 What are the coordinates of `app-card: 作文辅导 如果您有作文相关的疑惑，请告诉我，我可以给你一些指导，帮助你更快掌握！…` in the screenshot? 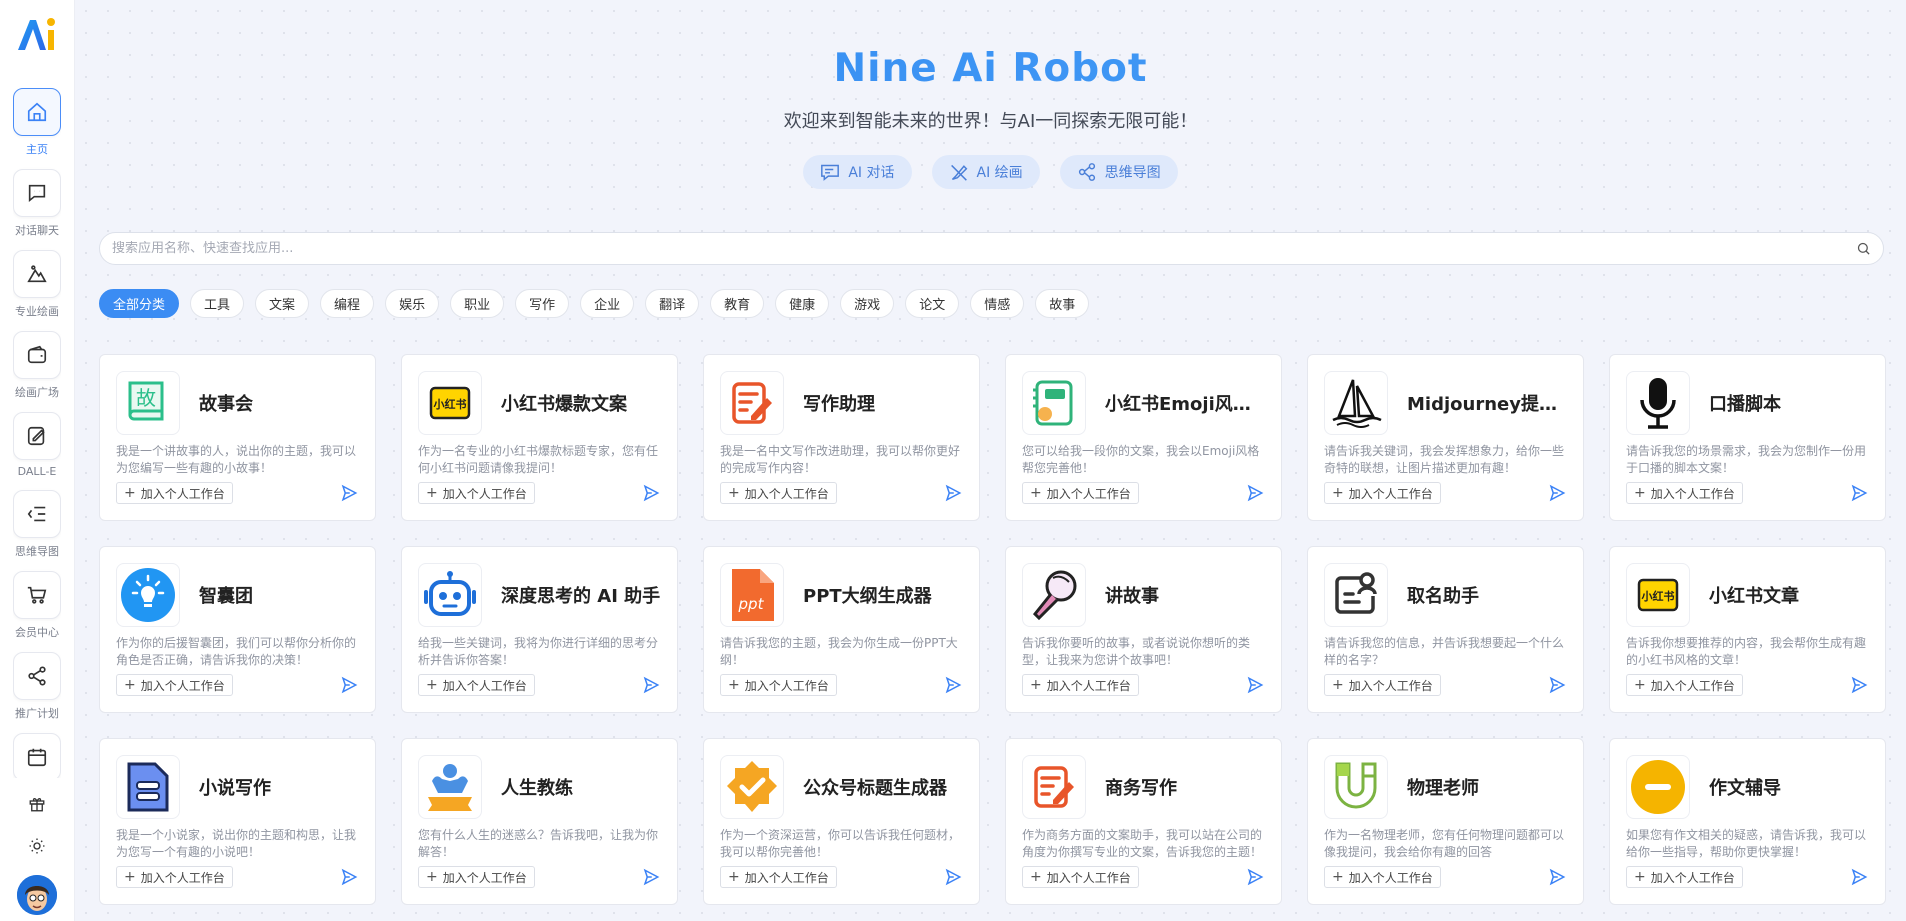 It's located at (1747, 821).